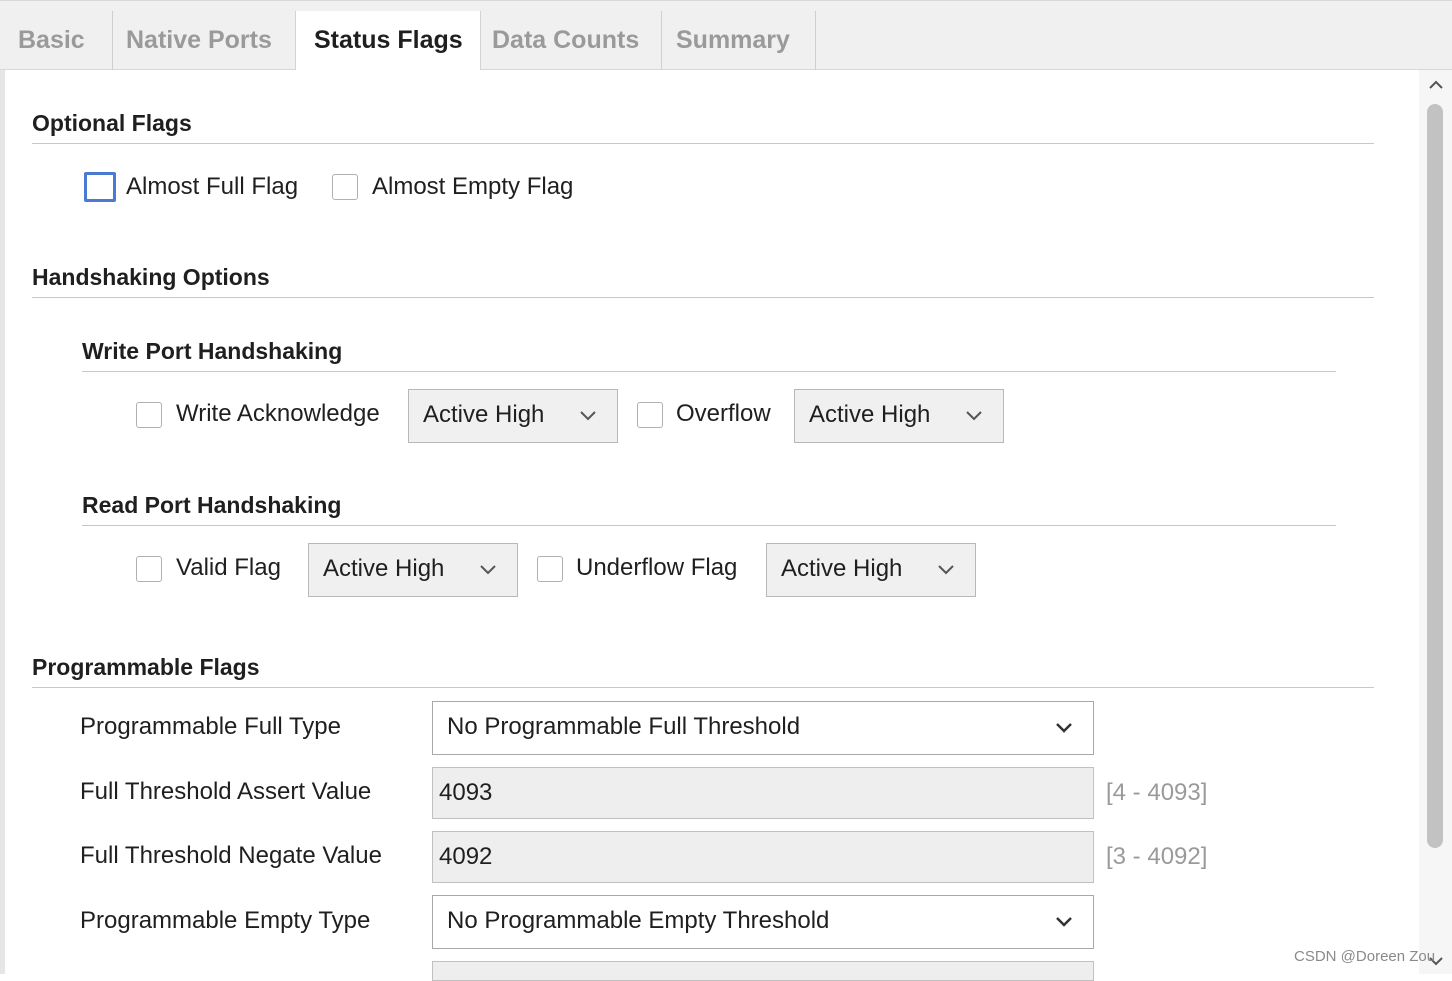 The image size is (1452, 981). What do you see at coordinates (149, 569) in the screenshot?
I see `valid-flag-checkbox` at bounding box center [149, 569].